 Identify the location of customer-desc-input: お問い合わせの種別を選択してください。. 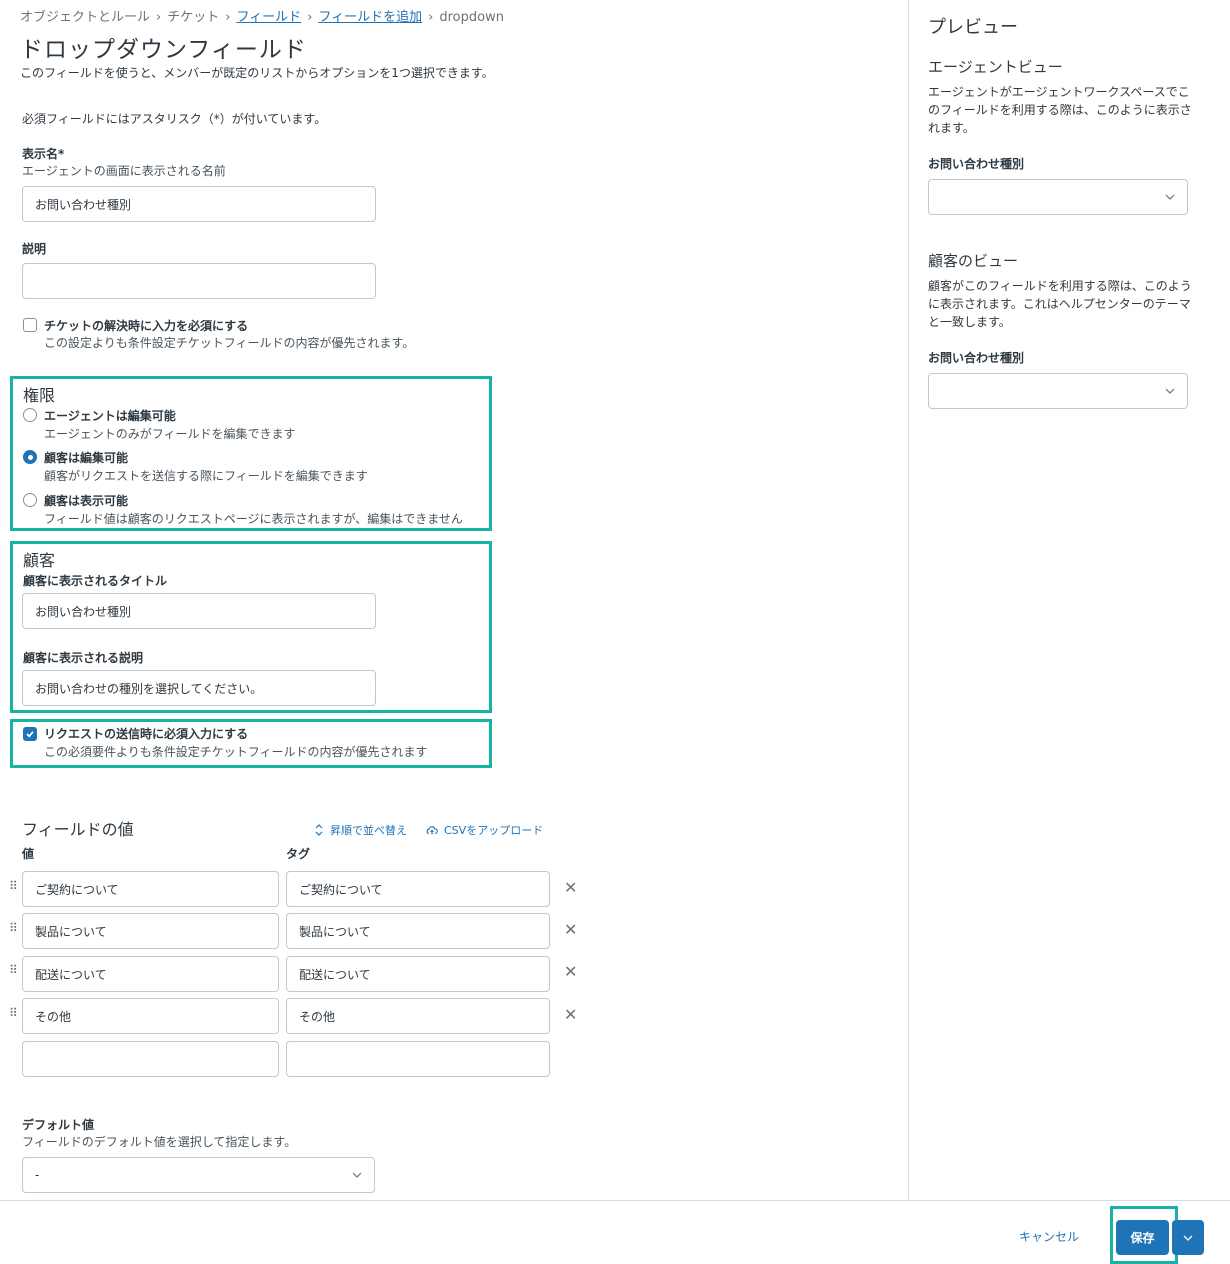
(199, 688).